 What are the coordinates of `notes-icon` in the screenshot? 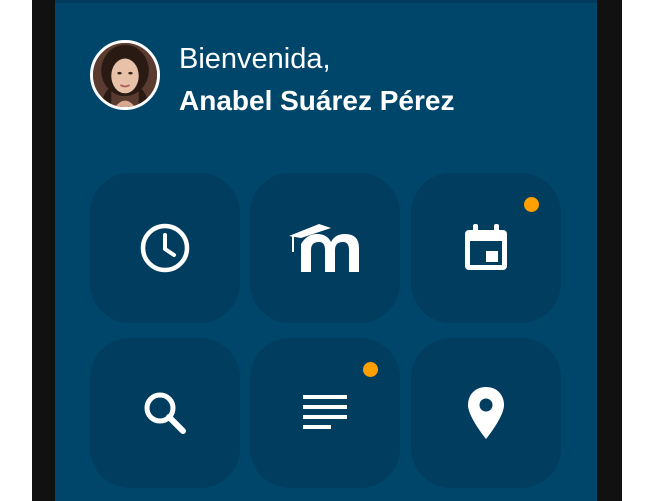 It's located at (325, 412).